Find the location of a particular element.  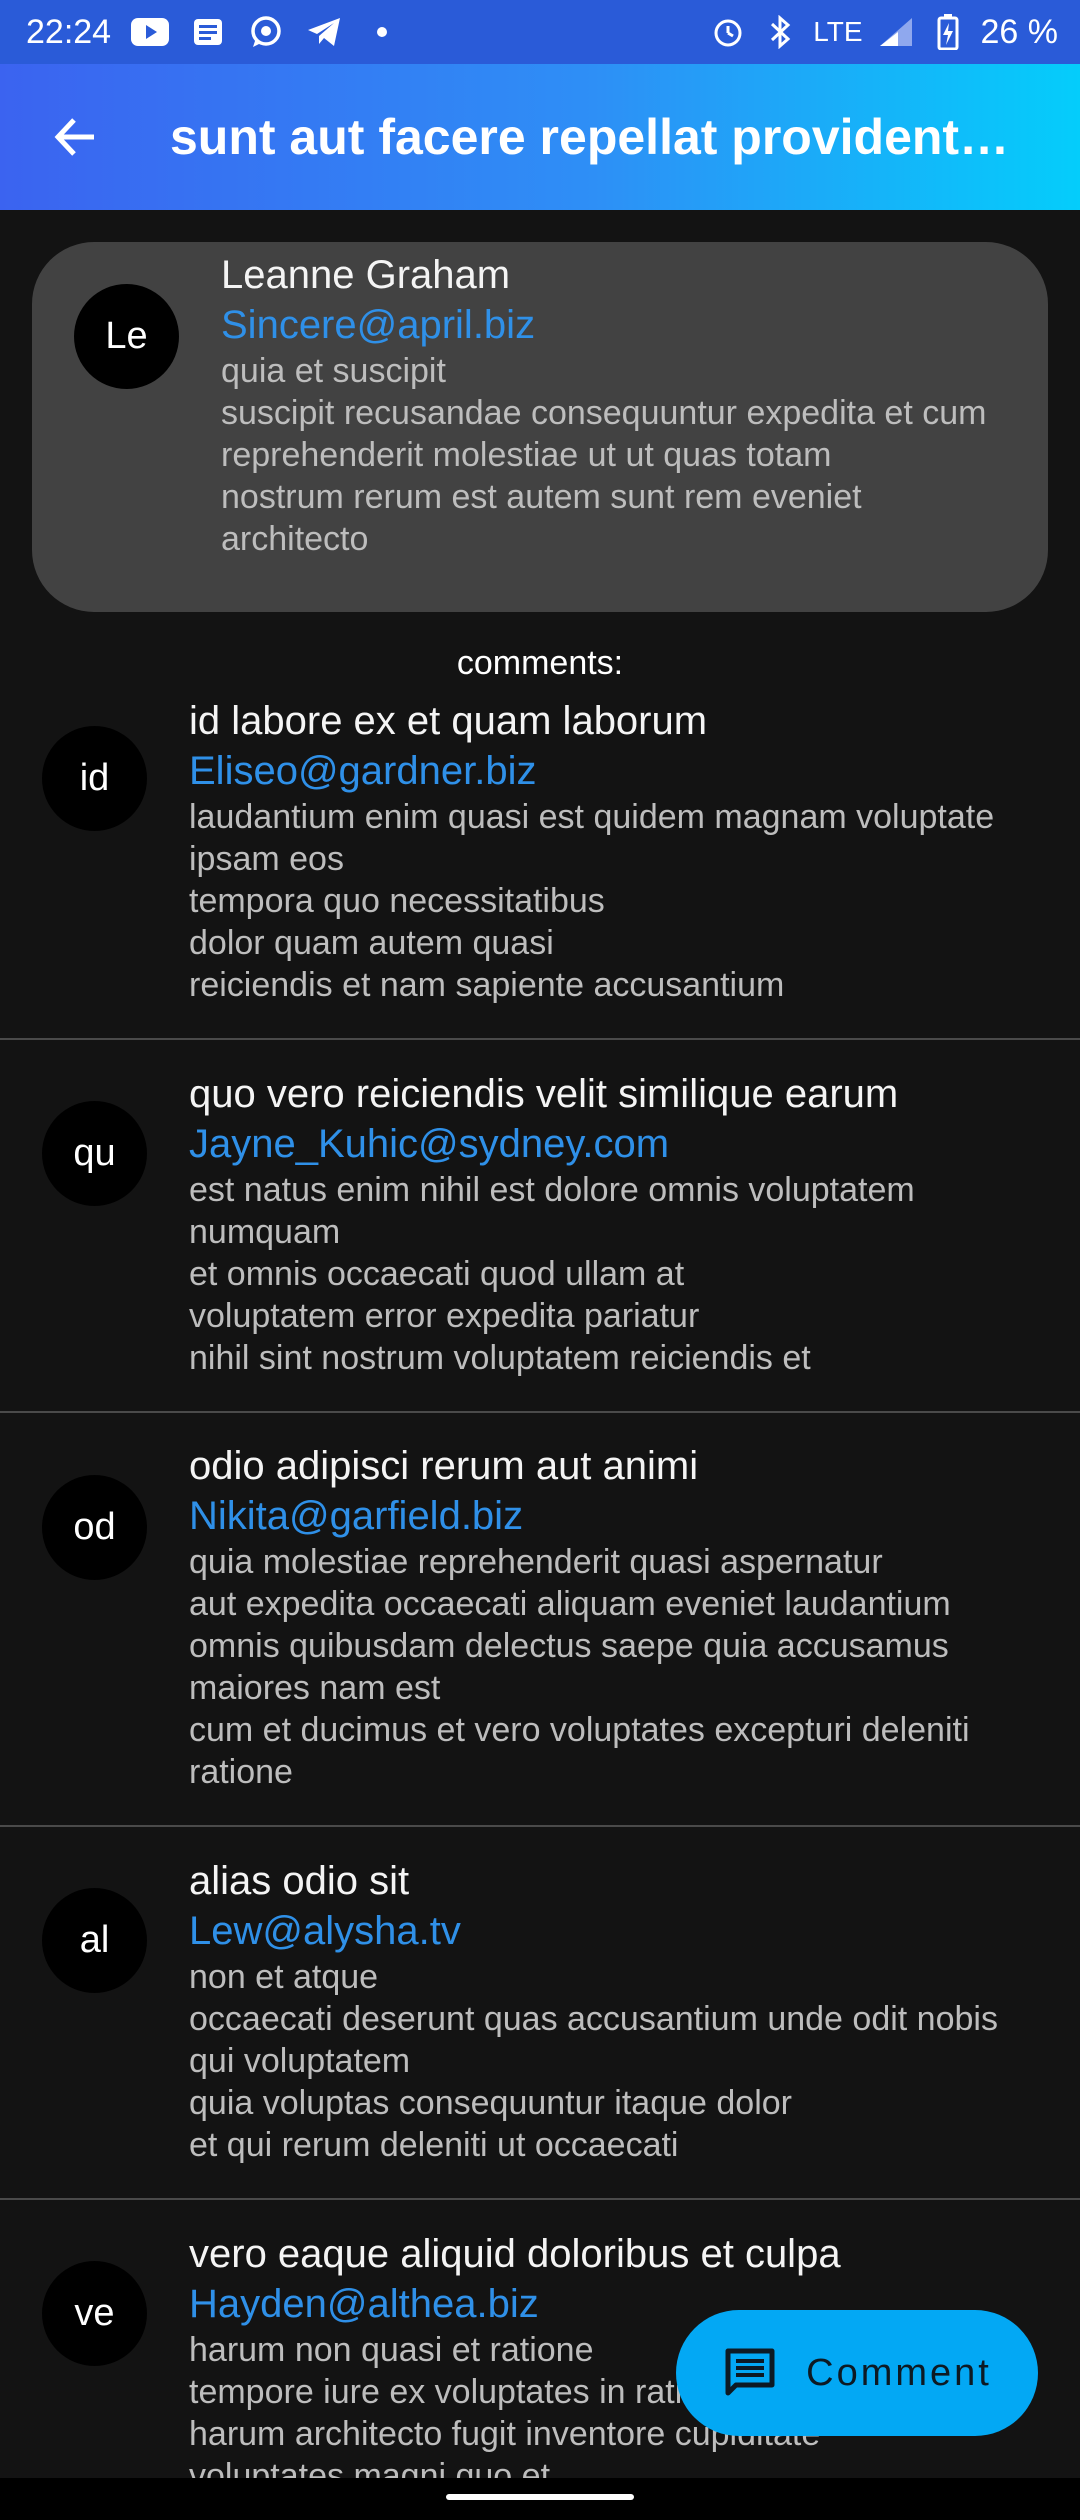

avatar: od is located at coordinates (94, 1527).